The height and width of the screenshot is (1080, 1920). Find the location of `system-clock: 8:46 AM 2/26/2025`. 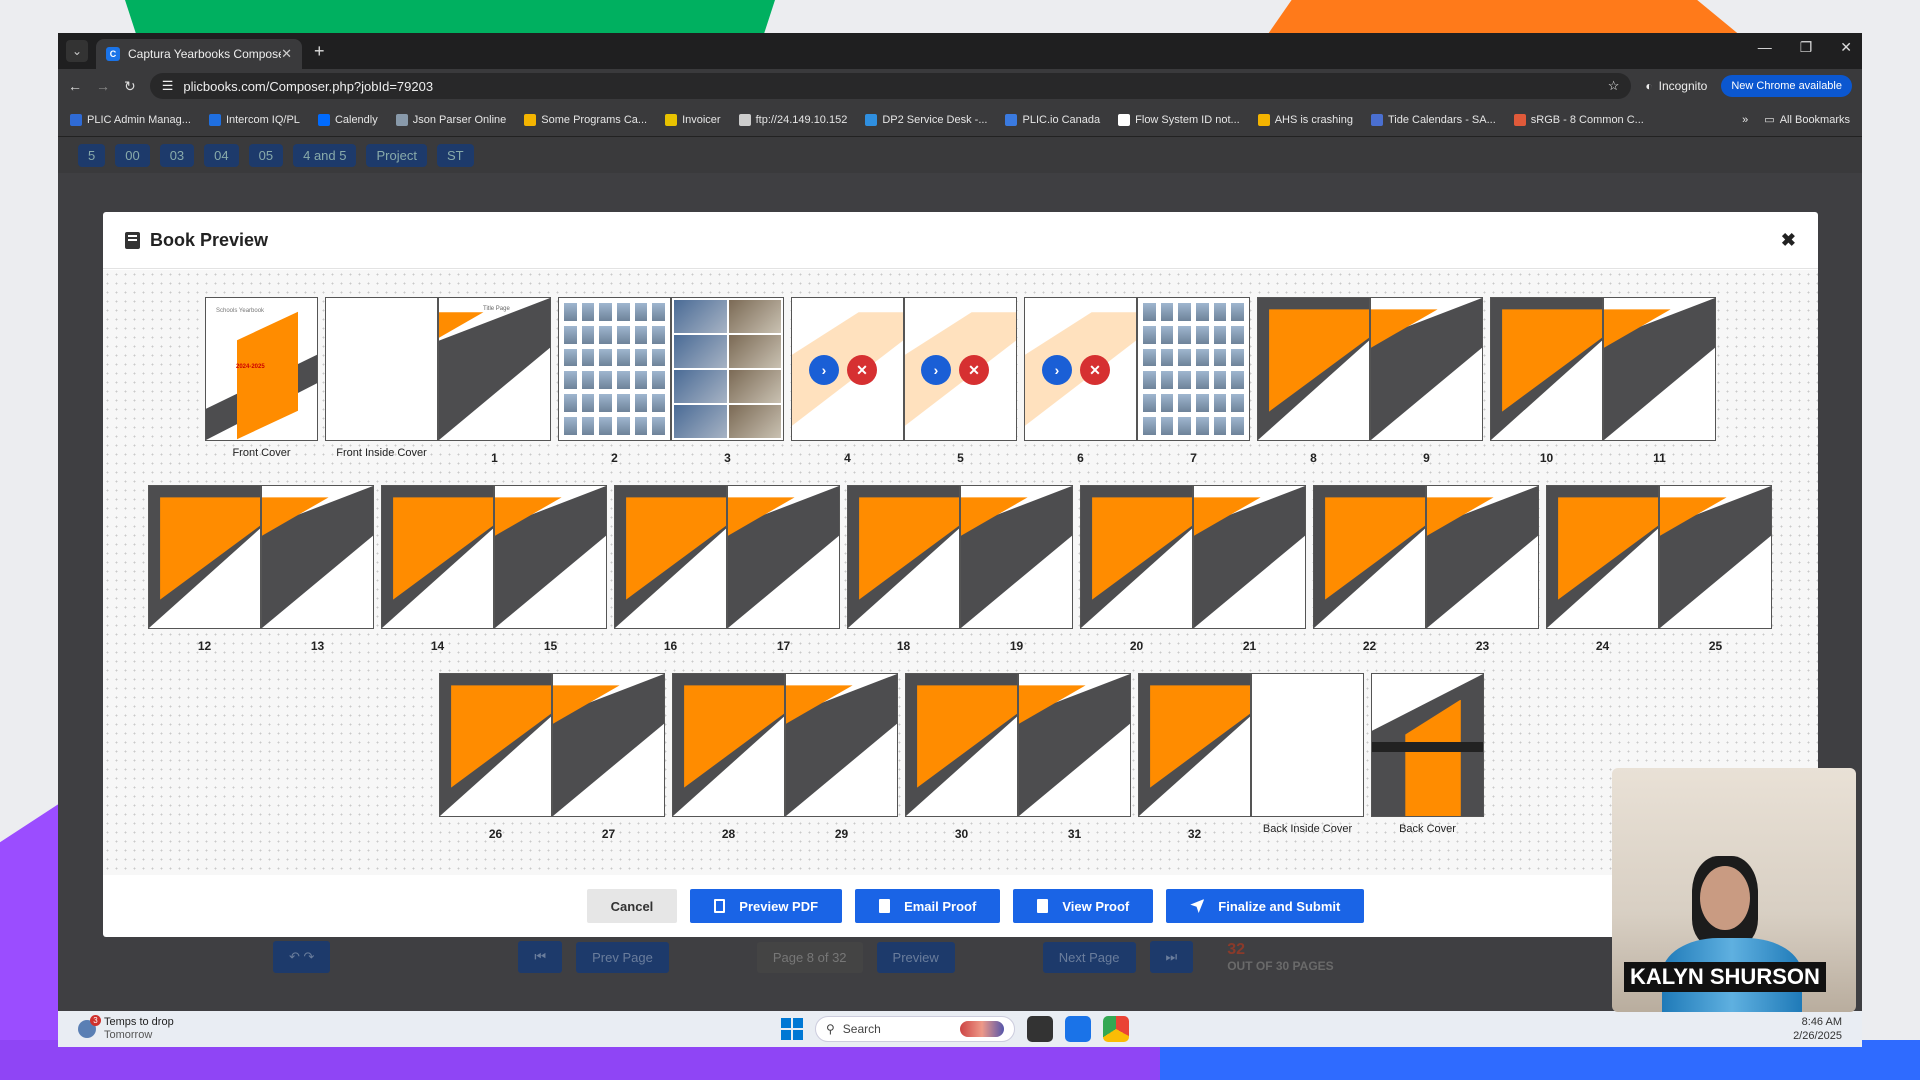

system-clock: 8:46 AM 2/26/2025 is located at coordinates (1817, 1029).